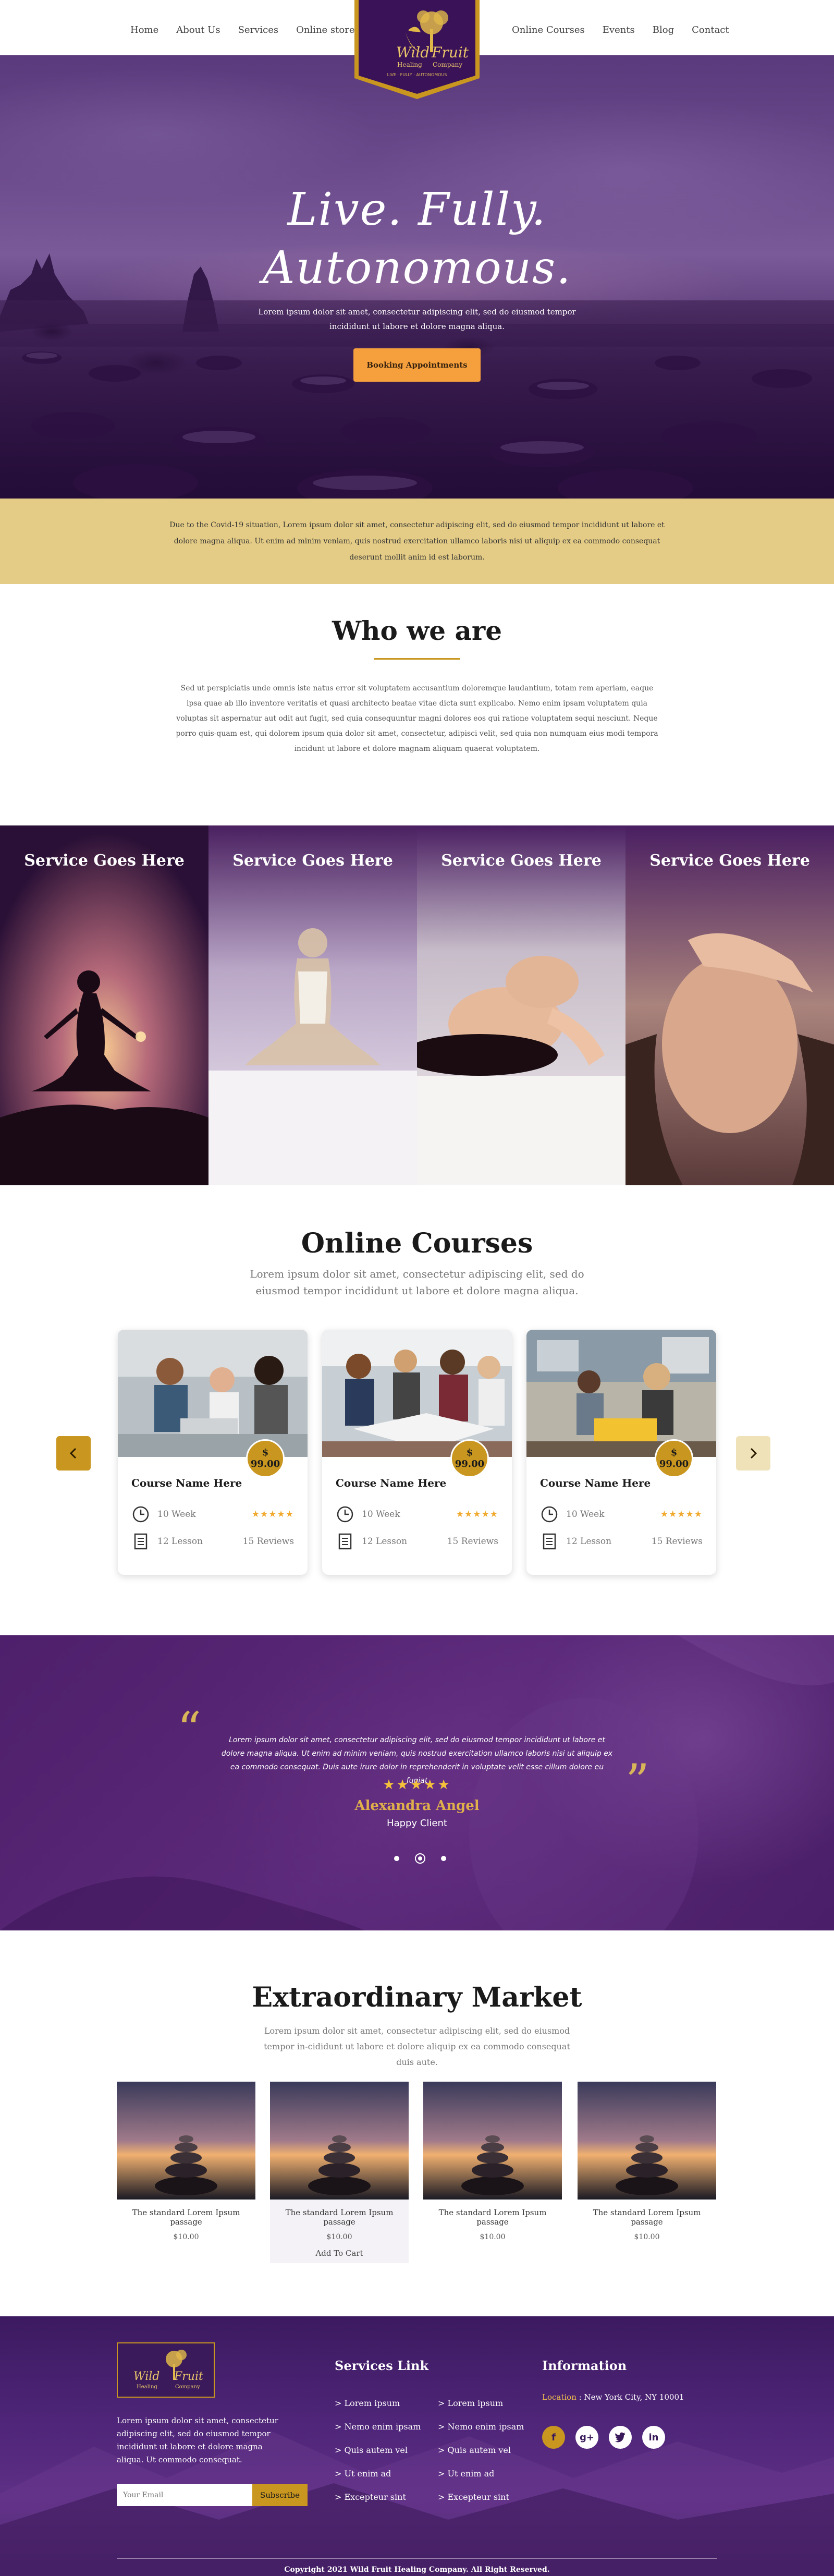 This screenshot has height=2576, width=834. What do you see at coordinates (477, 1514) in the screenshot?
I see `course-rating-stars: ★★★★★` at bounding box center [477, 1514].